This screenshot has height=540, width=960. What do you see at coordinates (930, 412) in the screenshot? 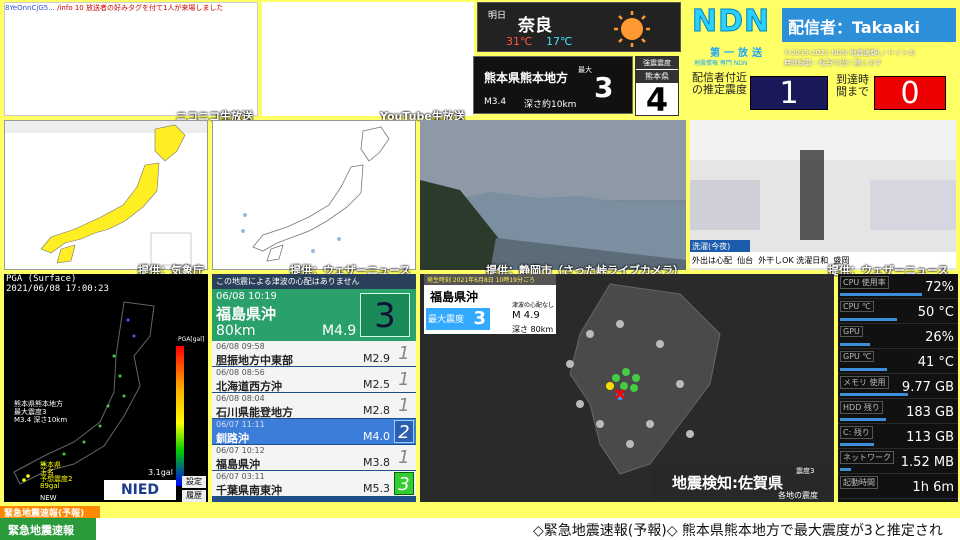
I see `monitor-value: 183 GB` at bounding box center [930, 412].